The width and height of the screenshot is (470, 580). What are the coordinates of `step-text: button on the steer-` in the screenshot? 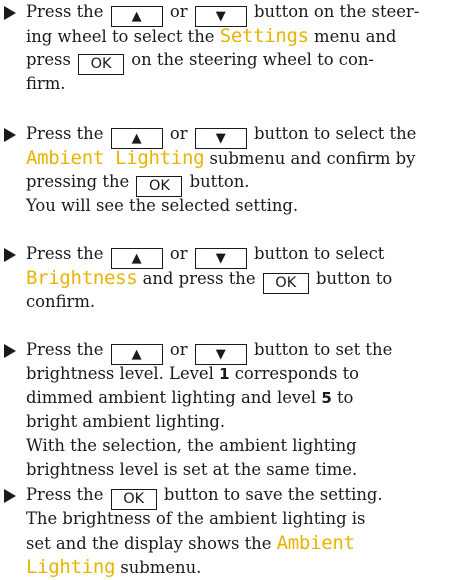 It's located at (334, 11).